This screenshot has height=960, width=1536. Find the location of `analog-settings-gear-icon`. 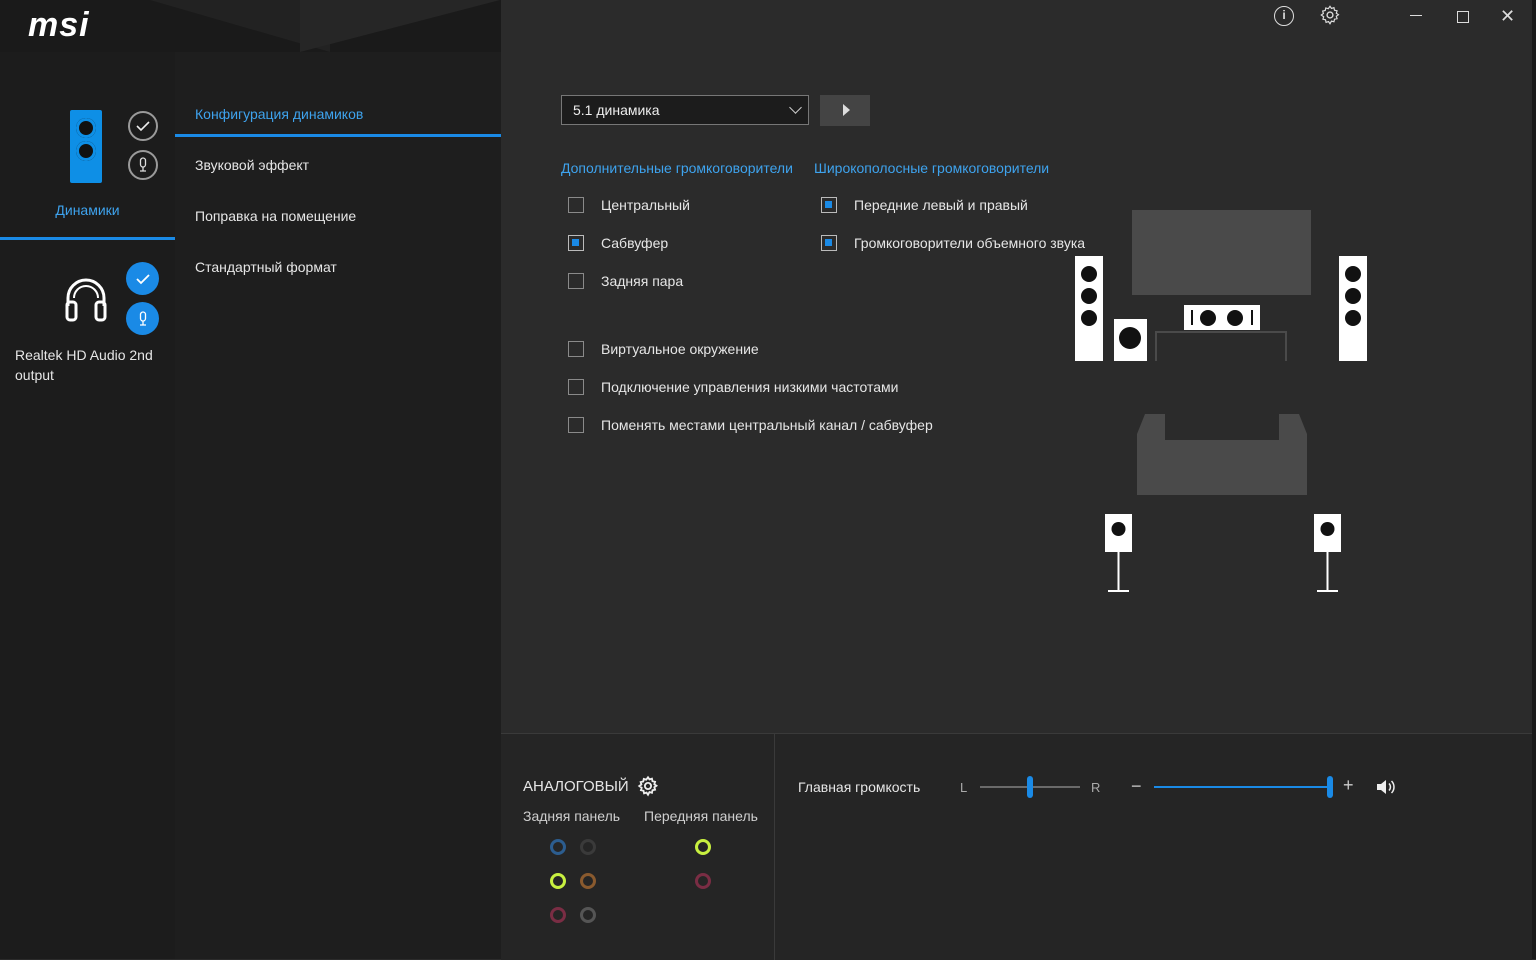

analog-settings-gear-icon is located at coordinates (648, 788).